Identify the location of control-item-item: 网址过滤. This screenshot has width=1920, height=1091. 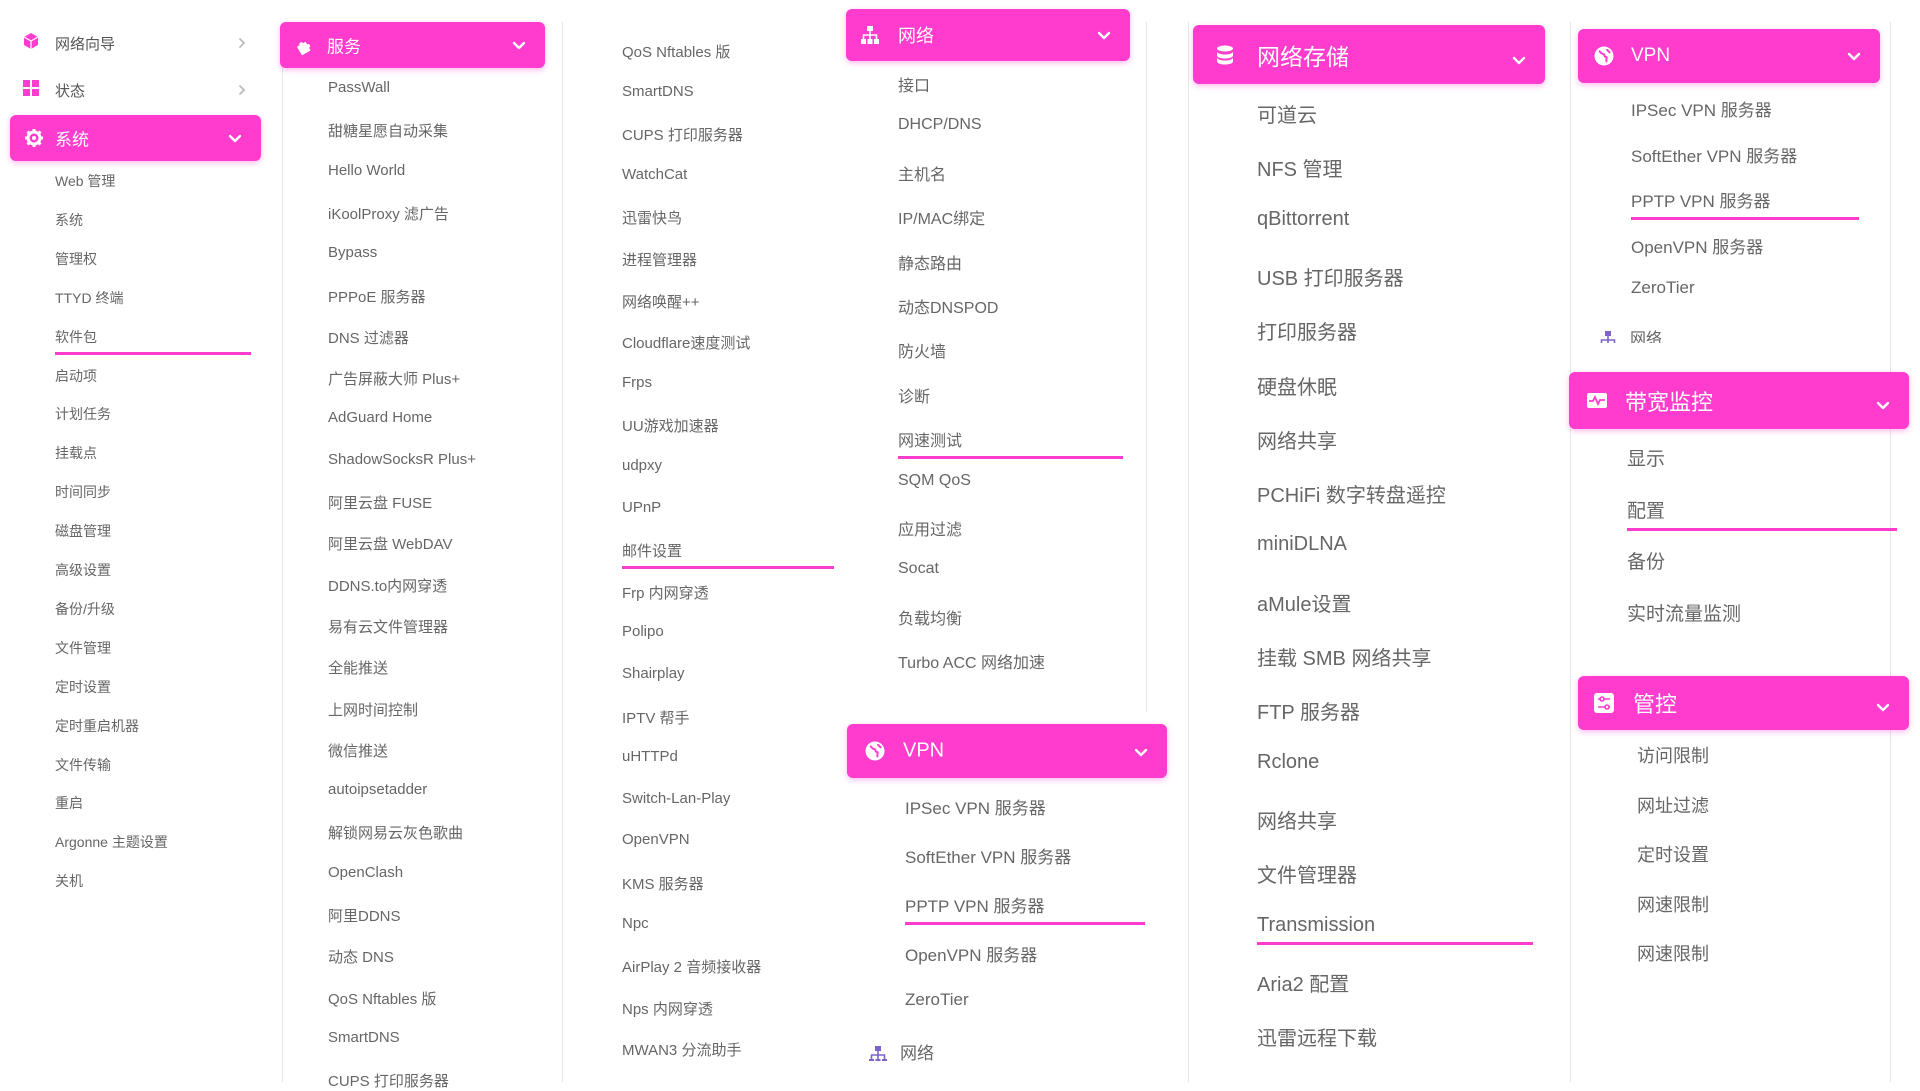
(1673, 805).